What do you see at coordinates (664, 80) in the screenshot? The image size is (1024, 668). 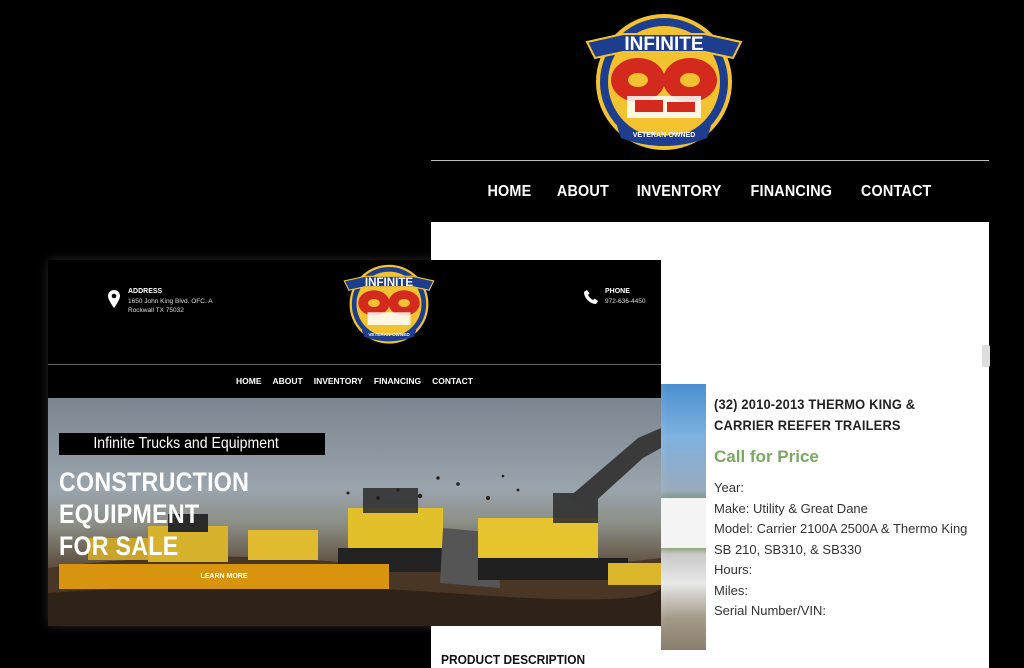 I see `infinite-logo: INFINITE VETERAN-OWNED` at bounding box center [664, 80].